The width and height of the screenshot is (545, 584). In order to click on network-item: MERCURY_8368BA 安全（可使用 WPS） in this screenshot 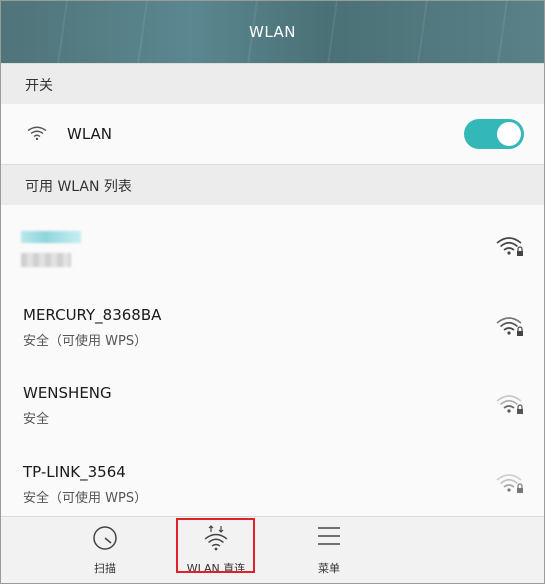, I will do `click(272, 325)`.